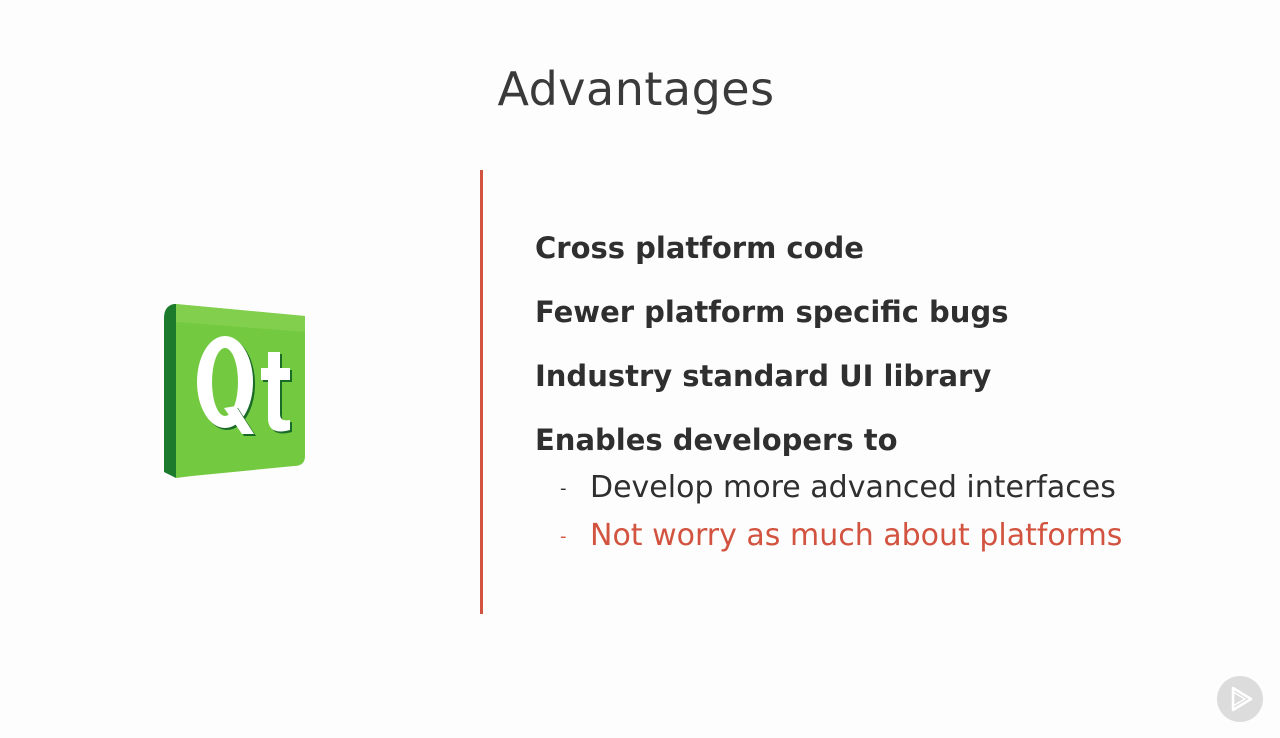  What do you see at coordinates (636, 89) in the screenshot?
I see `slide-title: Advantages` at bounding box center [636, 89].